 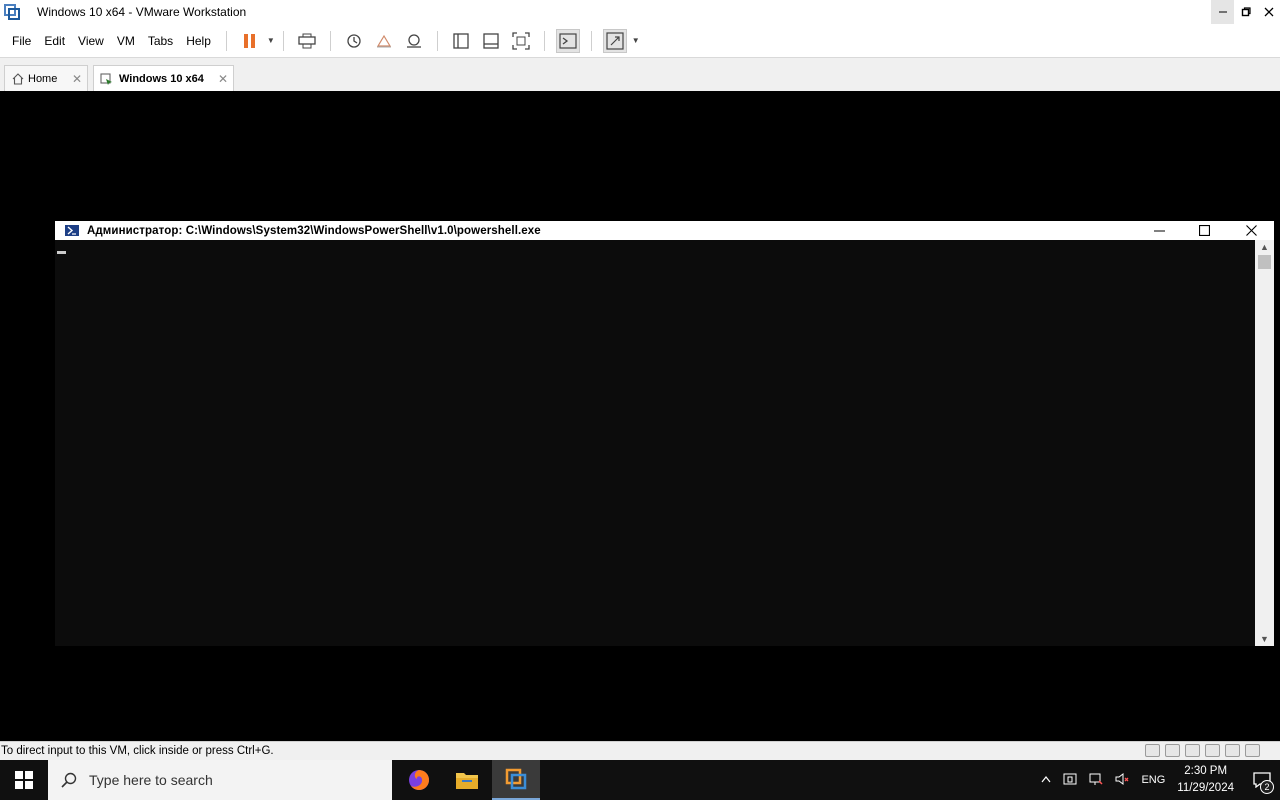 What do you see at coordinates (1264, 262) in the screenshot?
I see `scrollbar-thumb` at bounding box center [1264, 262].